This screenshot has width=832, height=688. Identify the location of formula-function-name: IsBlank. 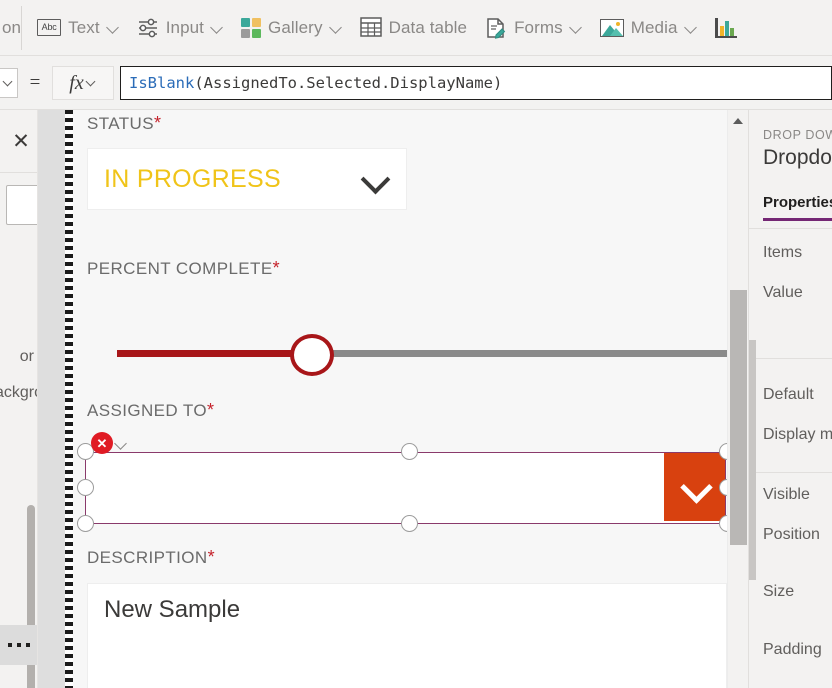
(162, 82).